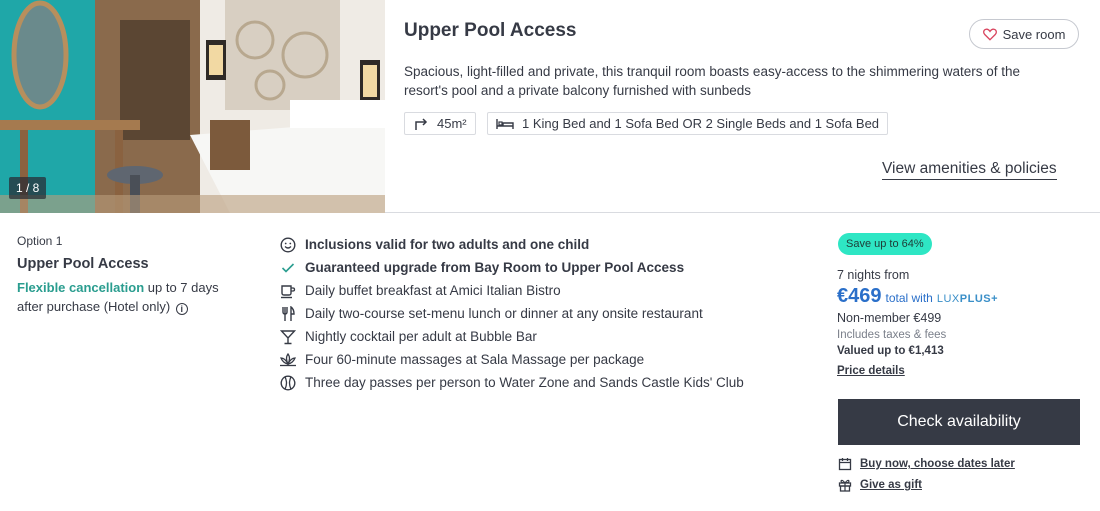 This screenshot has width=1100, height=511. Describe the element at coordinates (288, 337) in the screenshot. I see `cocktail-icon` at that location.